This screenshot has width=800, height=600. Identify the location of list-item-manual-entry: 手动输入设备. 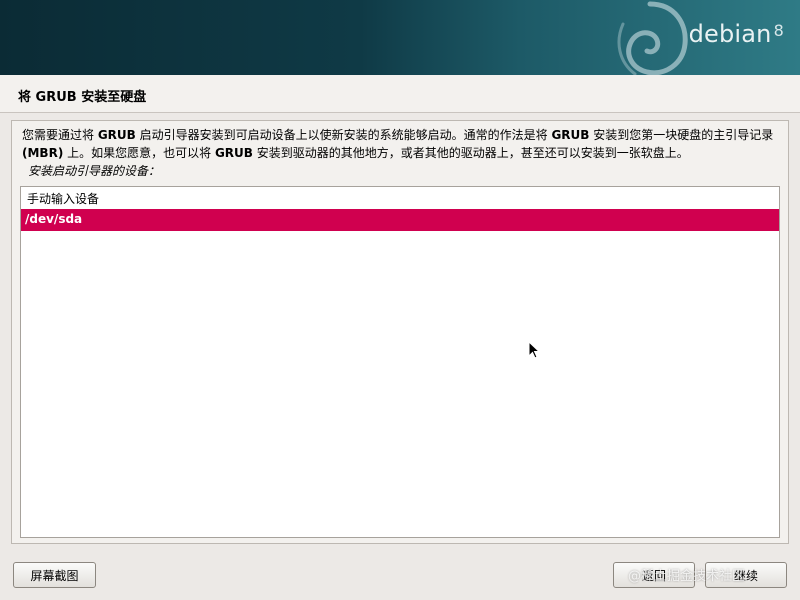
(400, 198).